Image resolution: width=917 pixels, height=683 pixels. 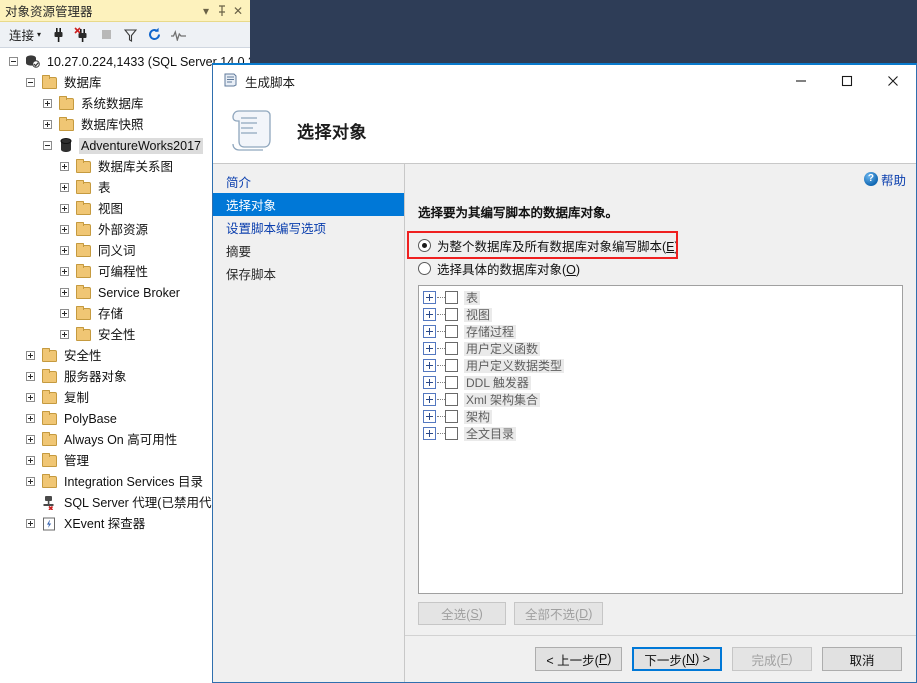 I want to click on object-list-item: 用户定义数据类型, so click(x=662, y=365).